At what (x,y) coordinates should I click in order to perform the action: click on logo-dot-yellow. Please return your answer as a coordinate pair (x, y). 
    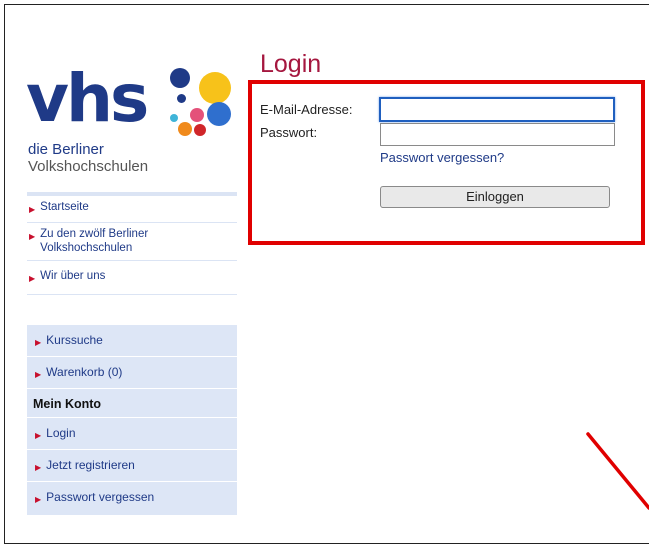
    Looking at the image, I should click on (215, 88).